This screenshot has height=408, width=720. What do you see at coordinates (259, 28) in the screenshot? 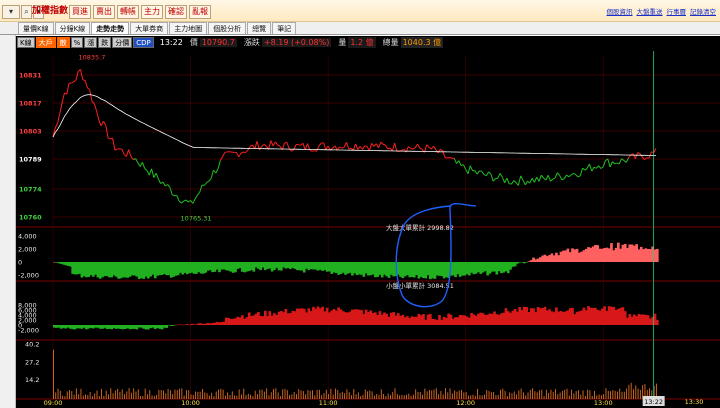
I see `tab-overview: 總覽` at bounding box center [259, 28].